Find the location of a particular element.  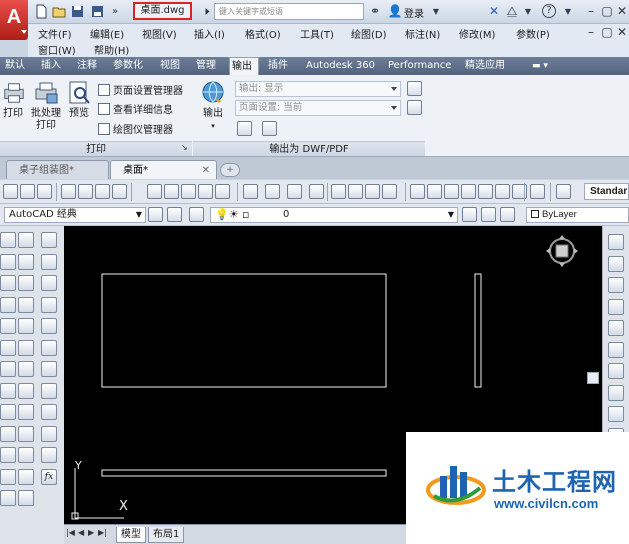

workspace-dropdown: AutoCAD 经典 ▼ is located at coordinates (75, 215).